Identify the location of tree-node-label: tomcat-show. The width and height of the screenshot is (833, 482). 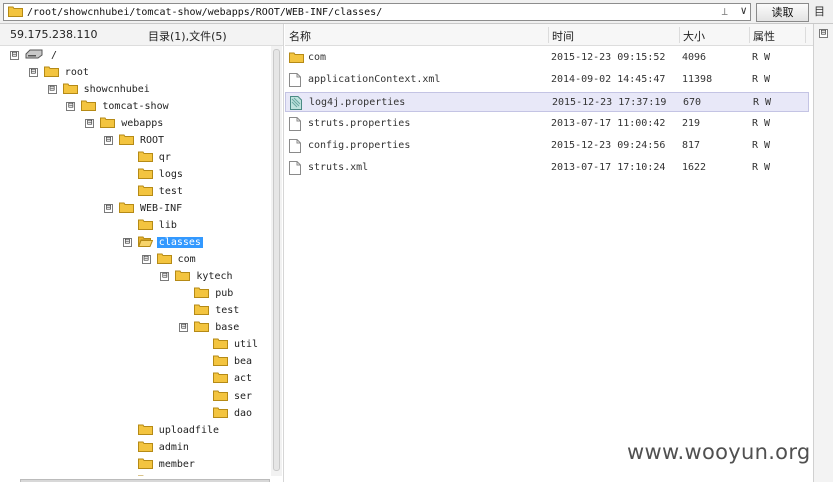
(135, 106).